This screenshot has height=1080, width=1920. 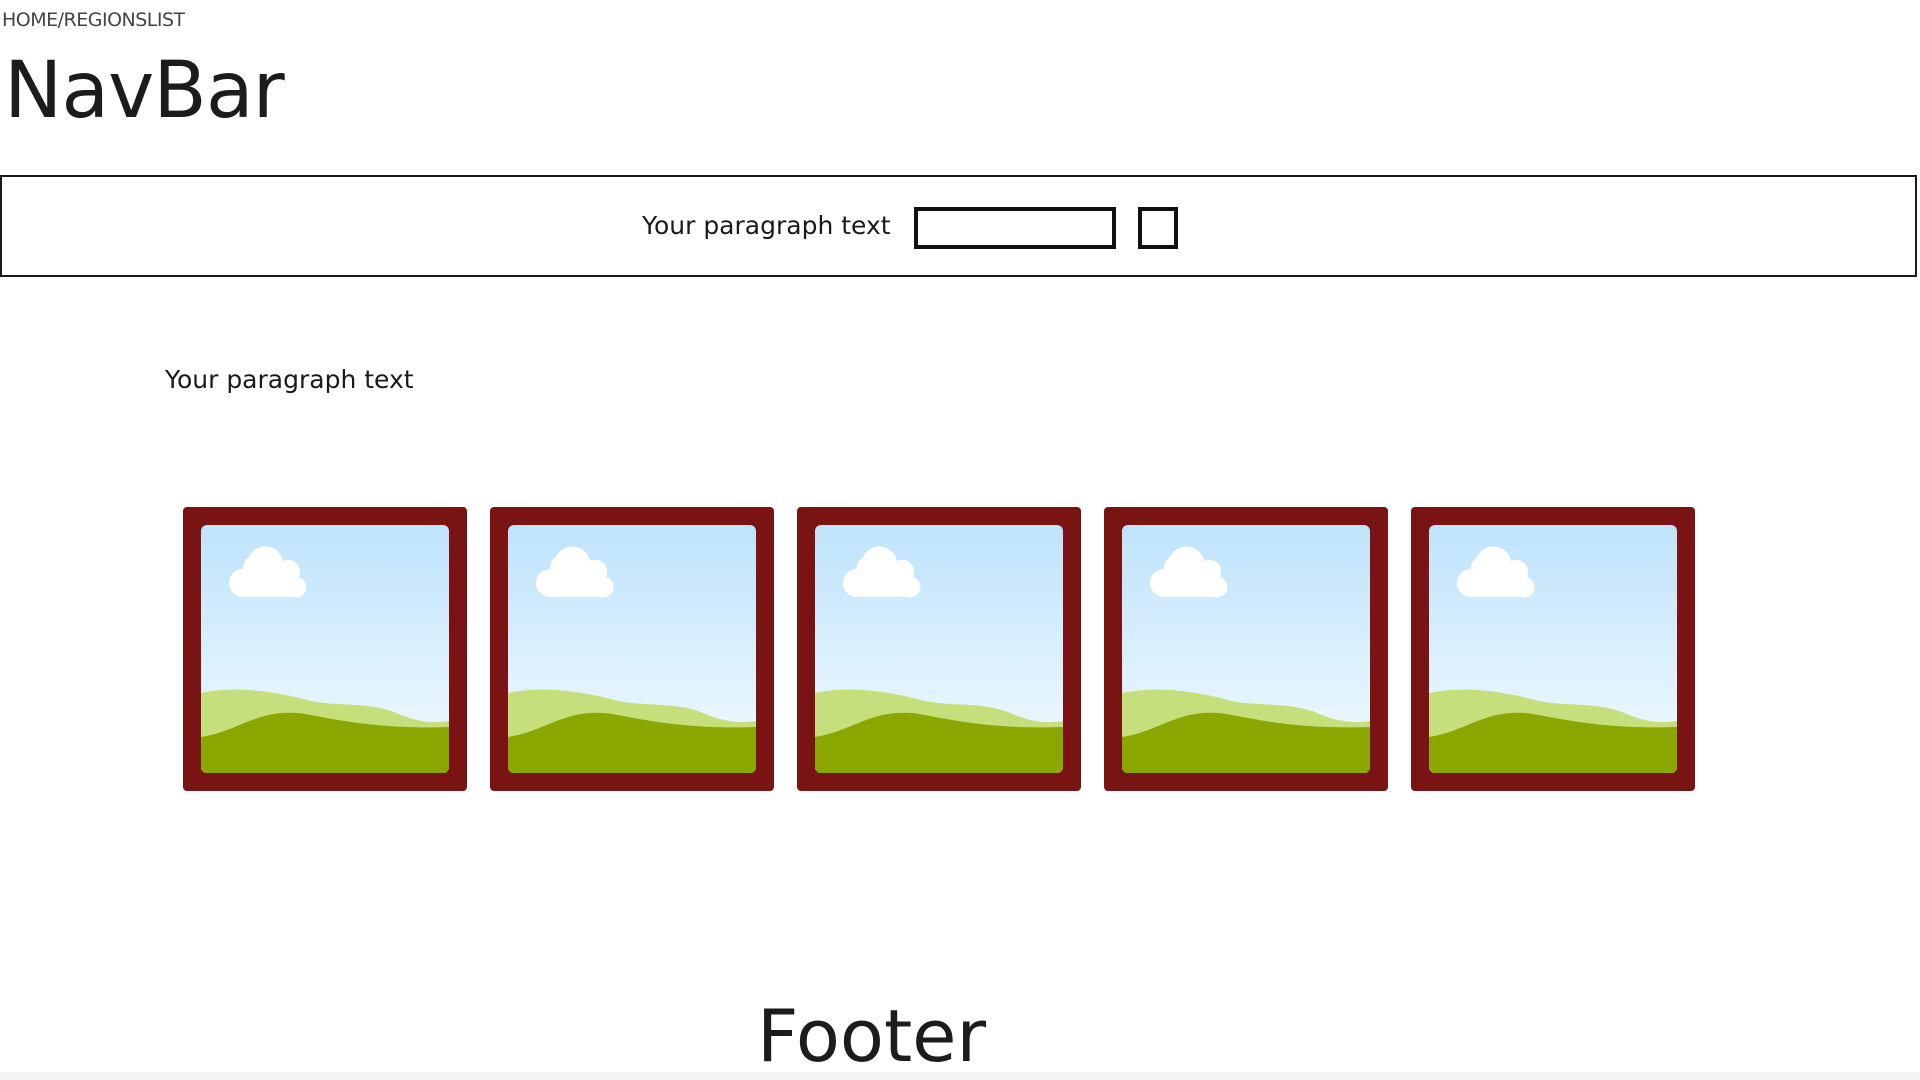 I want to click on search-bar: Your paragraph text, so click(x=958, y=226).